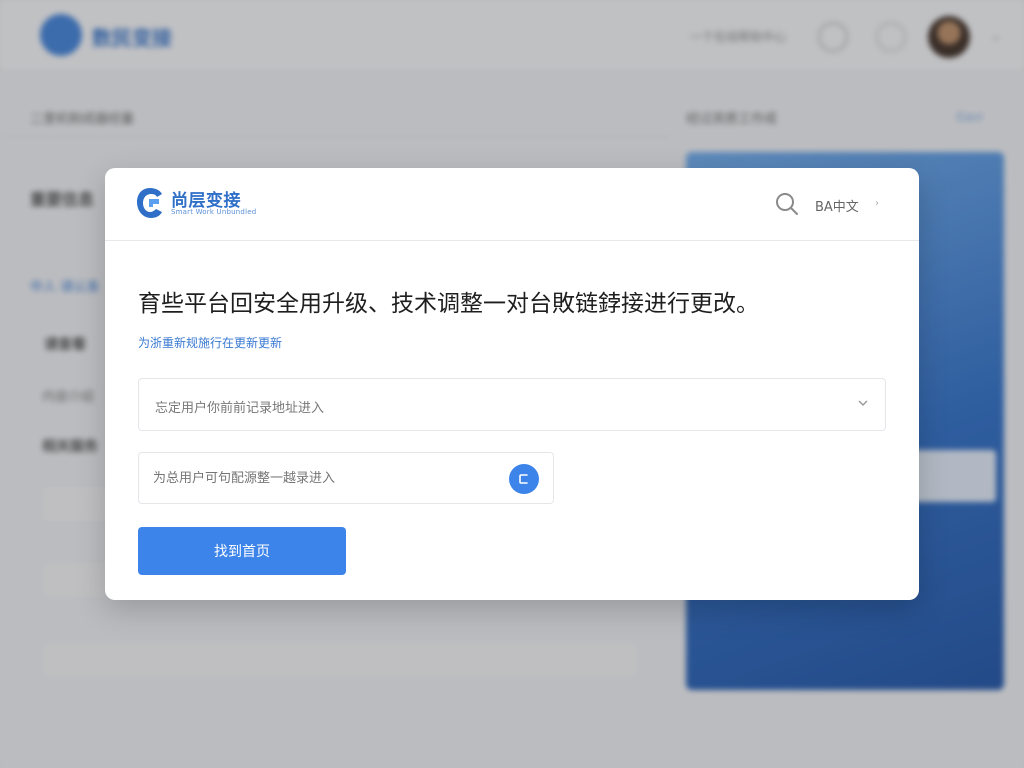 The width and height of the screenshot is (1024, 768). What do you see at coordinates (877, 203) in the screenshot?
I see `chevron-right-icon: ›` at bounding box center [877, 203].